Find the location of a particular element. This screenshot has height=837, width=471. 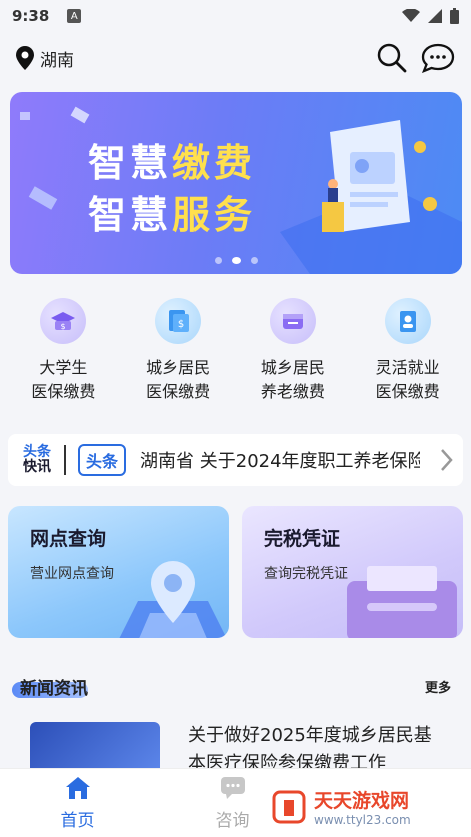

chevron-right-icon is located at coordinates (446, 460).